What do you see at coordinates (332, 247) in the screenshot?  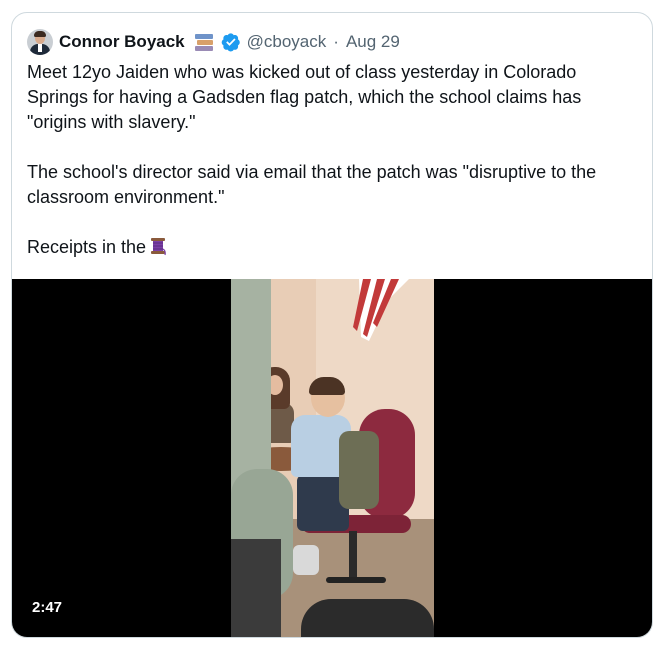 I see `tweet-paragraph-last: Receipts in the` at bounding box center [332, 247].